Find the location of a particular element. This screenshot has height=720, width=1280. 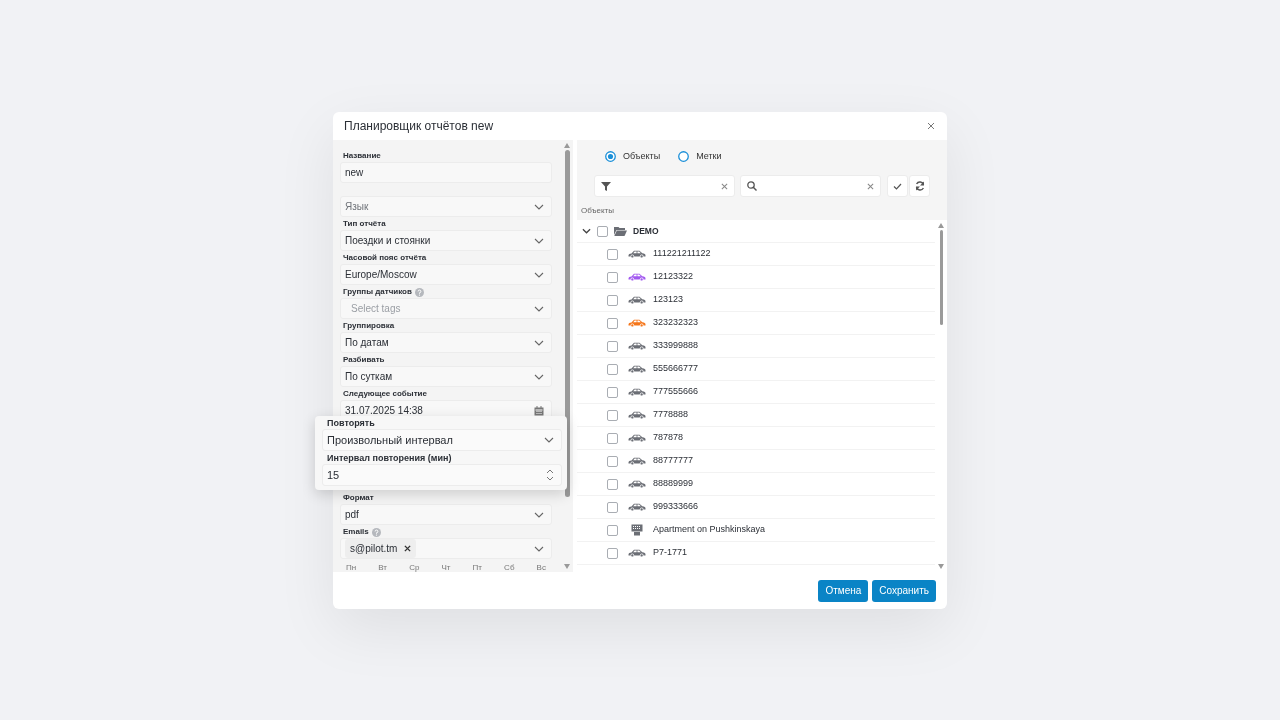

dropdown: Europe/Moscow is located at coordinates (446, 274).